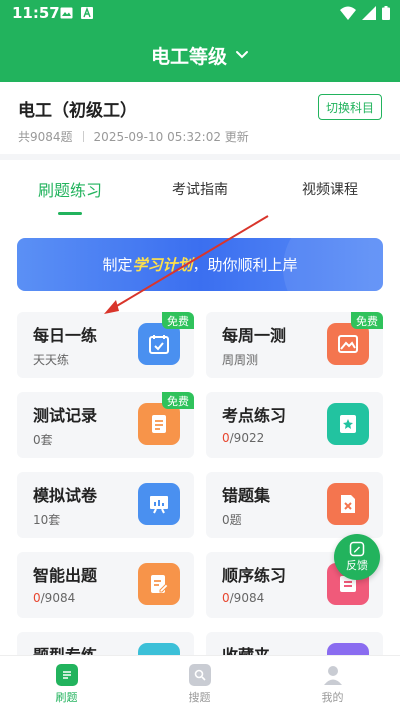 Image resolution: width=400 pixels, height=711 pixels. I want to click on banner-suffix: ，助你顺利上岸, so click(245, 265).